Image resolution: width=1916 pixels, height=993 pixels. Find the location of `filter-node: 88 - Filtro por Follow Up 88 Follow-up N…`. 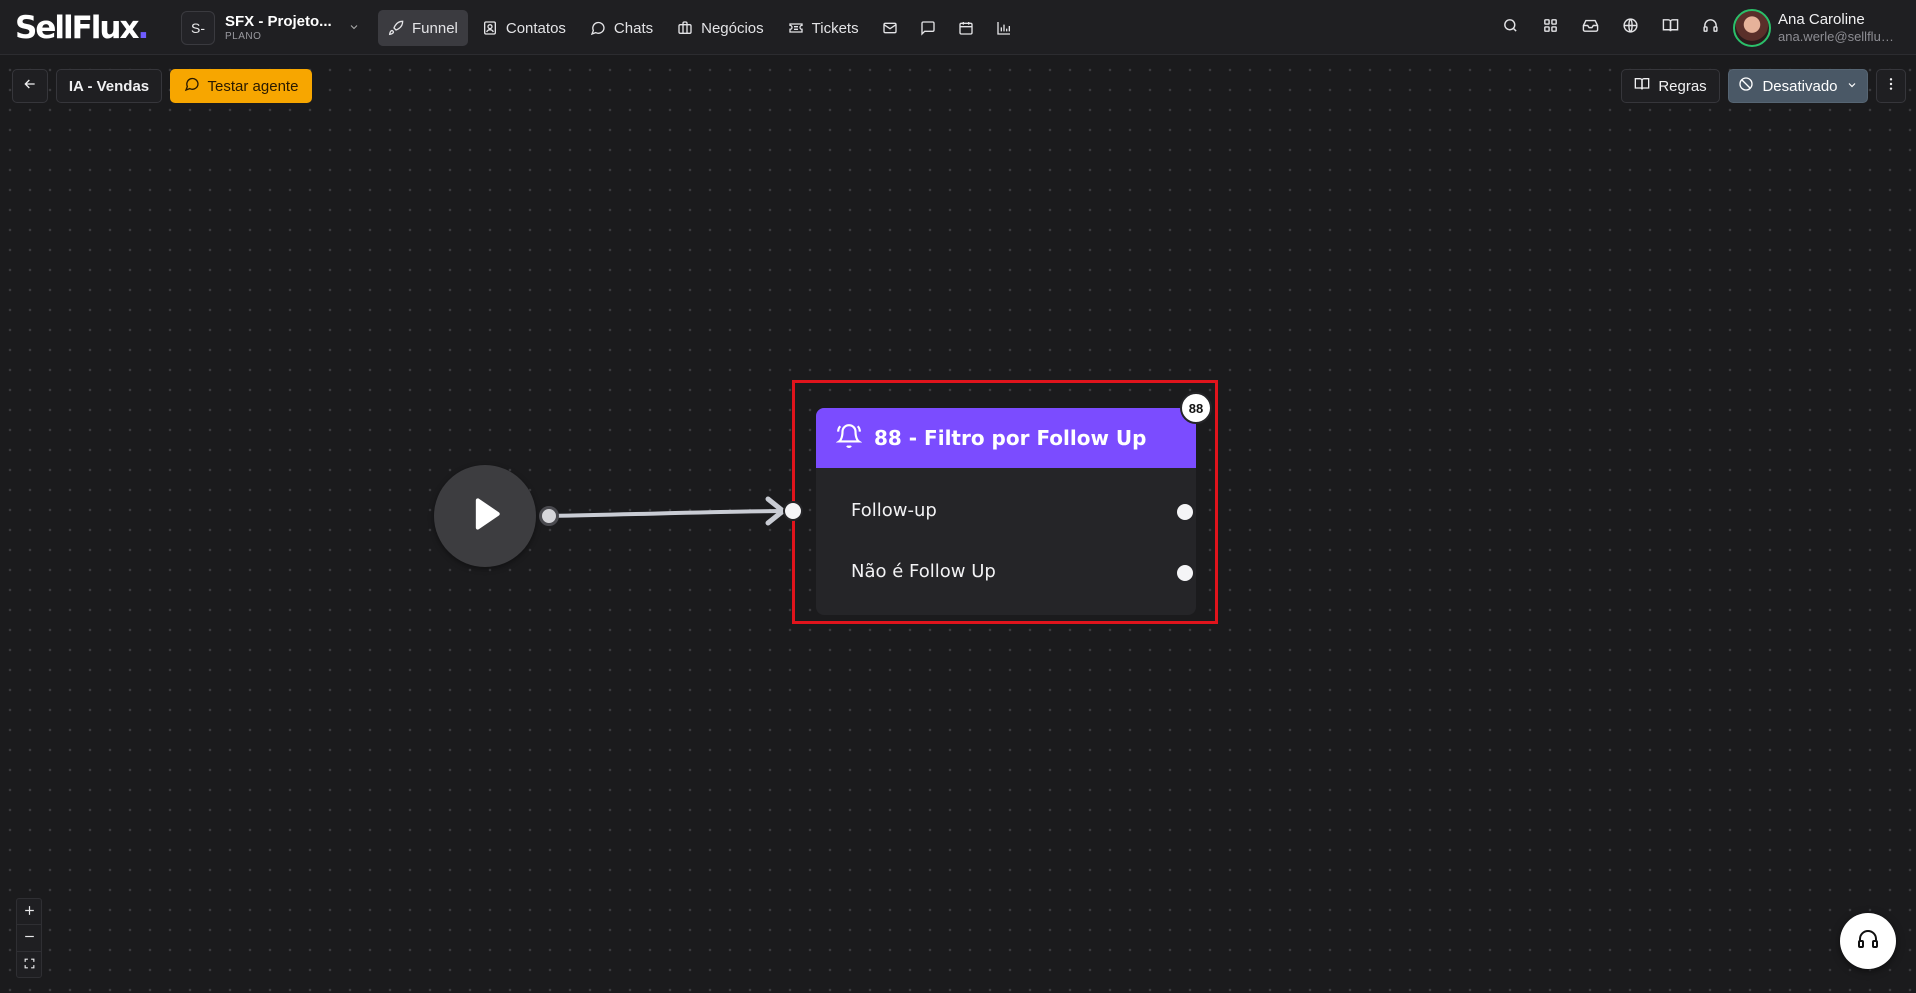

filter-node: 88 - Filtro por Follow Up 88 Follow-up N… is located at coordinates (1014, 503).